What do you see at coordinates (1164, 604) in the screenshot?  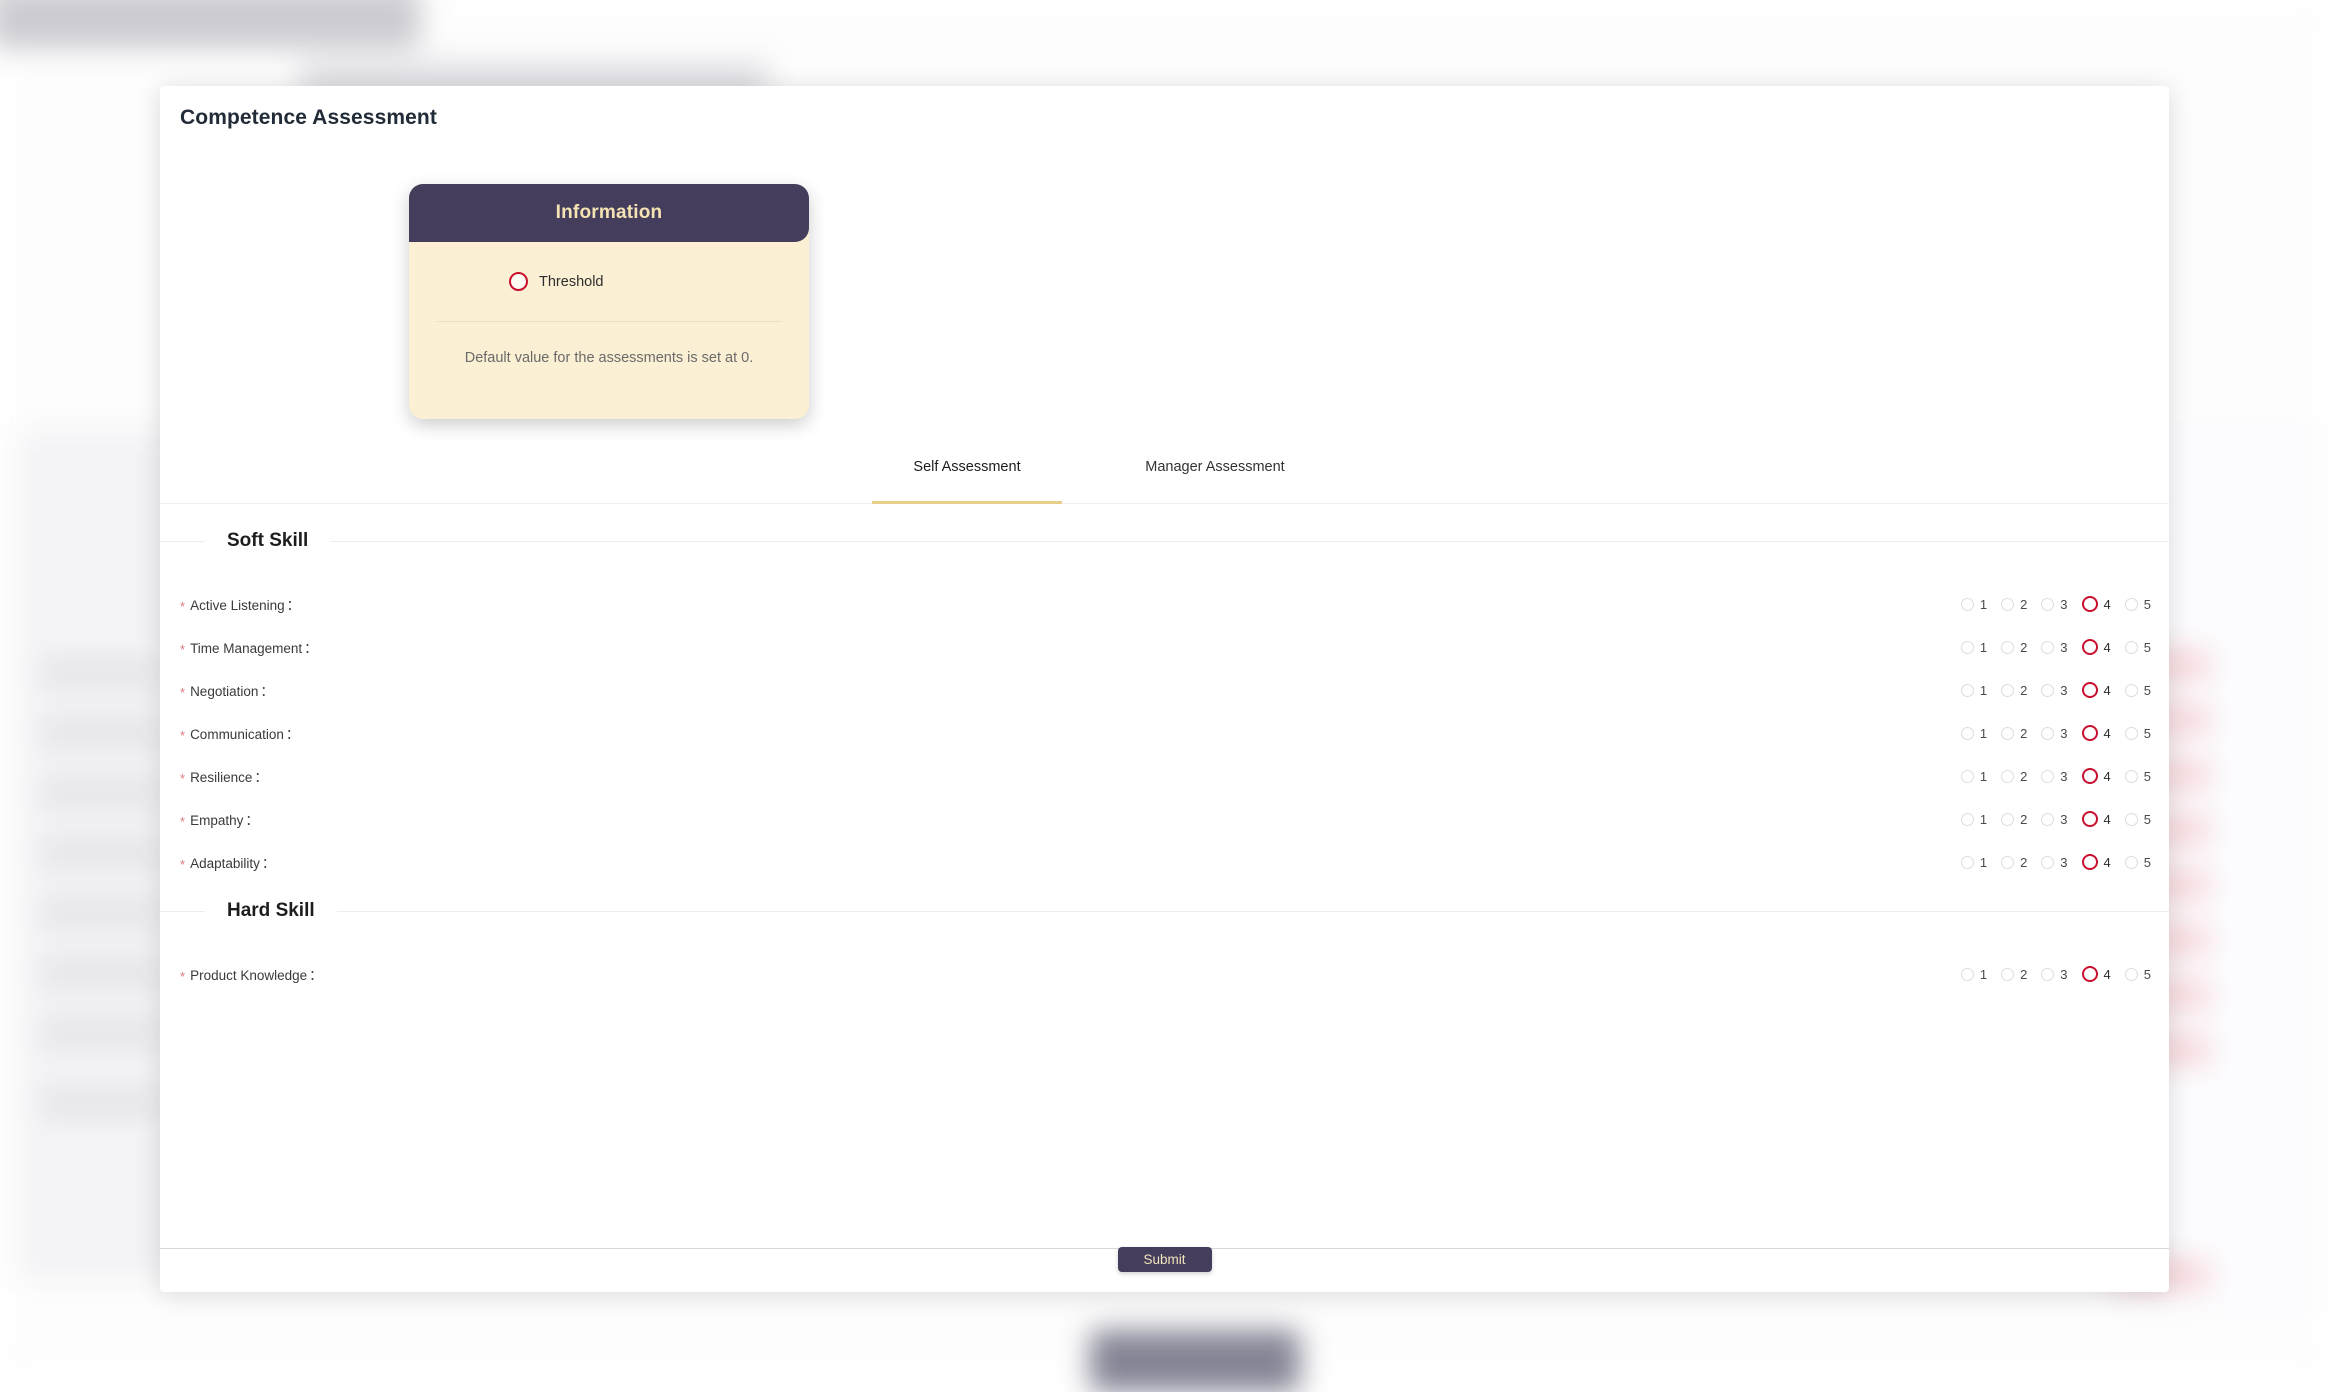 I see `skill-row: *Active Listening：12345` at bounding box center [1164, 604].